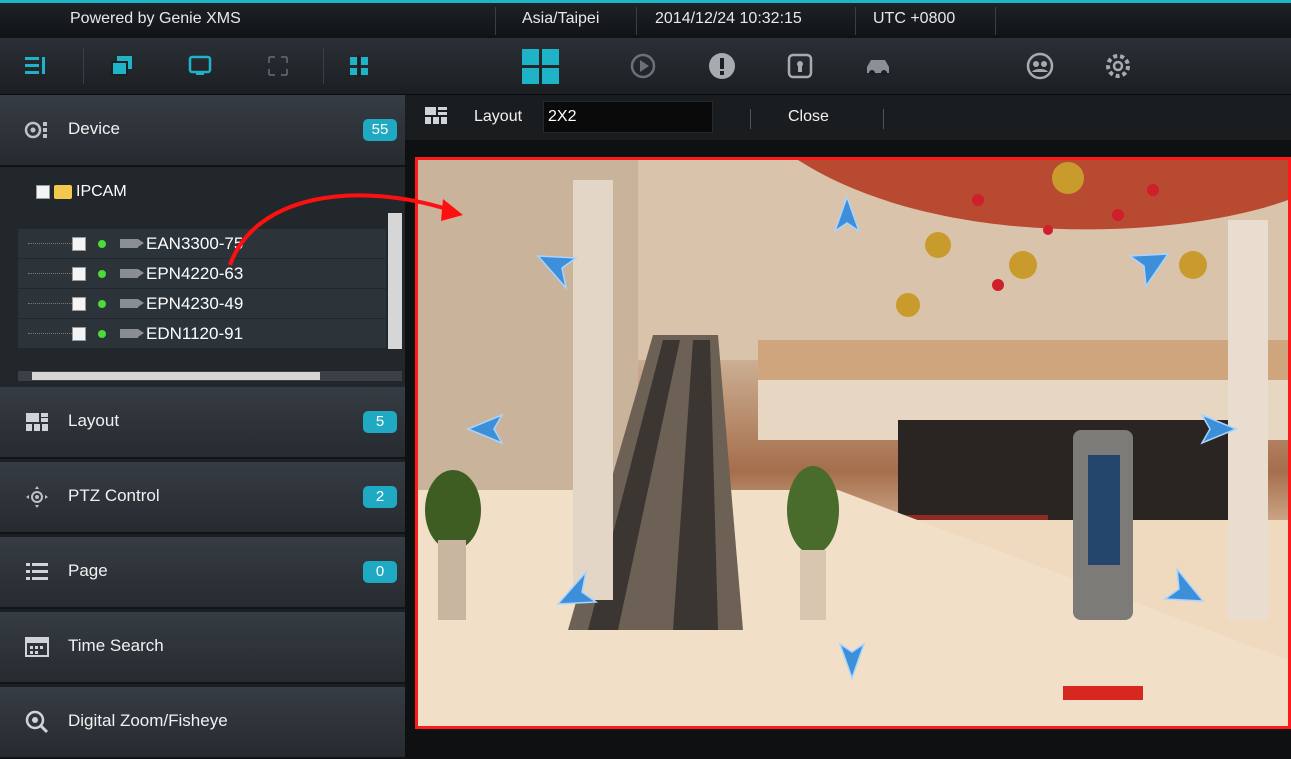 This screenshot has height=759, width=1291. Describe the element at coordinates (63, 192) in the screenshot. I see `folder-icon` at that location.